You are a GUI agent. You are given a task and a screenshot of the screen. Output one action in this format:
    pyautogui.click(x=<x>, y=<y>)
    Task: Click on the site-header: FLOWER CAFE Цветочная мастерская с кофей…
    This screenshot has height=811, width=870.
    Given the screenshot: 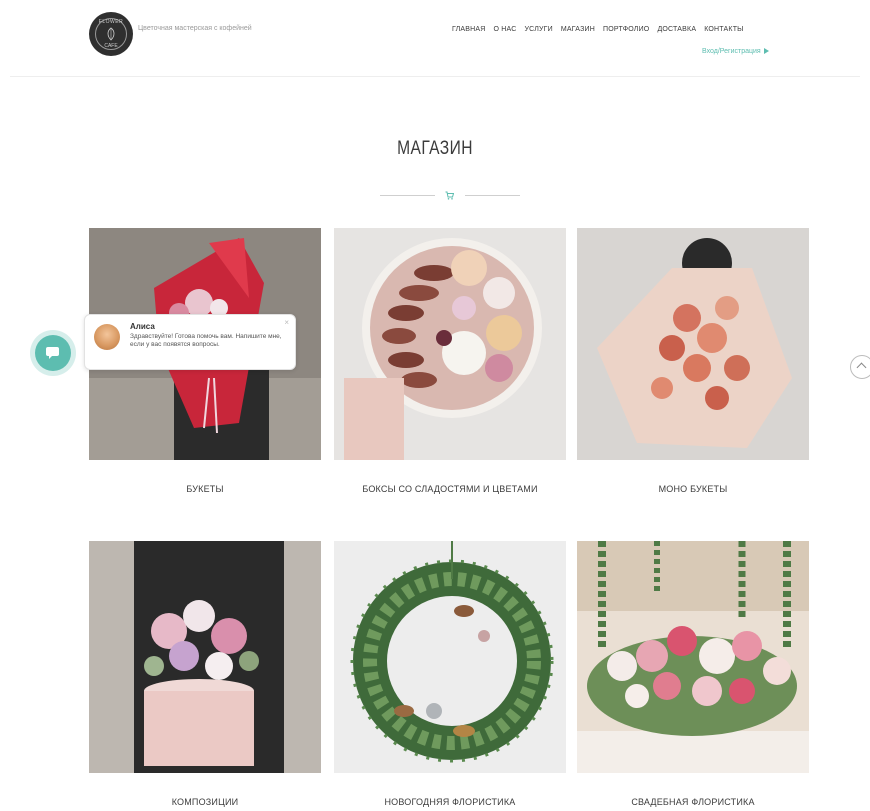 What is the action you would take?
    pyautogui.click(x=435, y=39)
    